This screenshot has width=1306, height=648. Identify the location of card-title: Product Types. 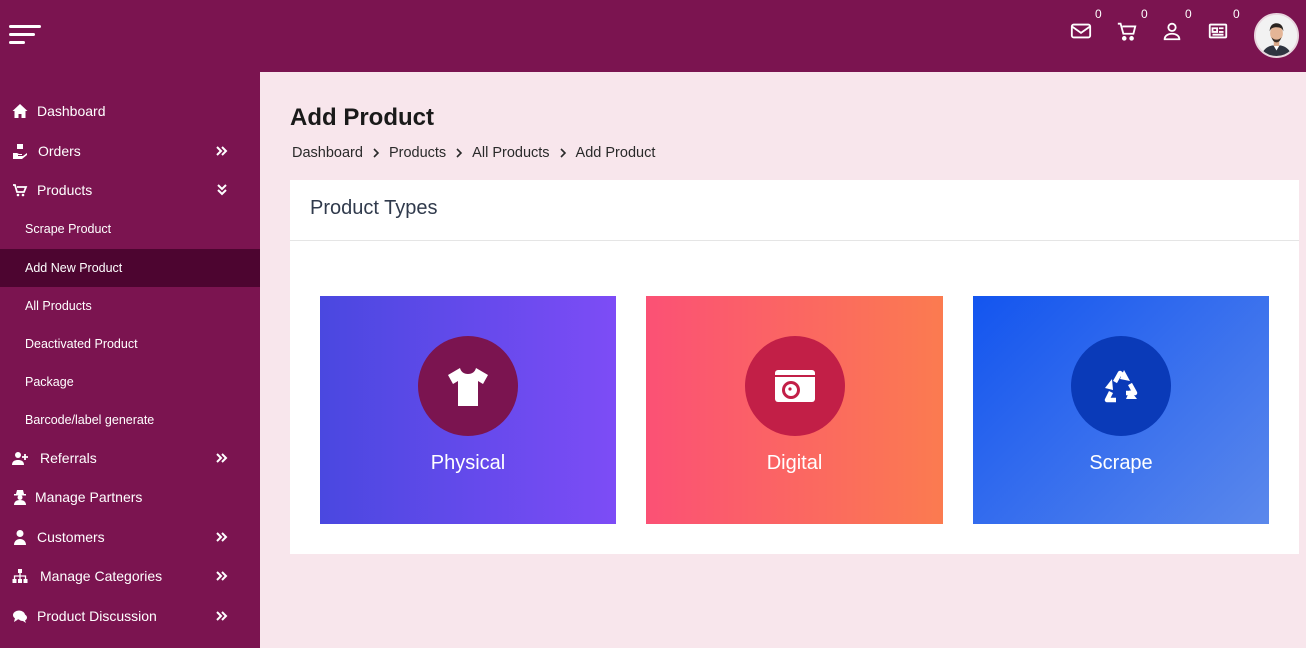
(374, 208).